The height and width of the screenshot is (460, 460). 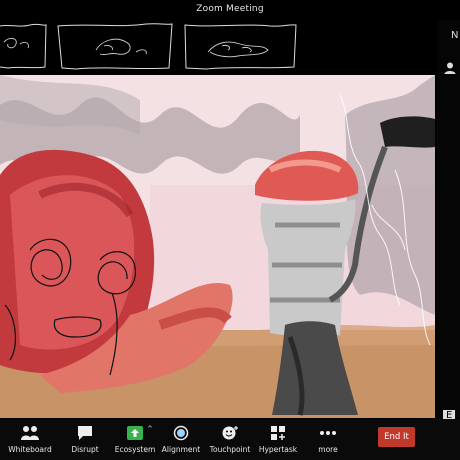 What do you see at coordinates (328, 433) in the screenshot?
I see `more-dots-icon` at bounding box center [328, 433].